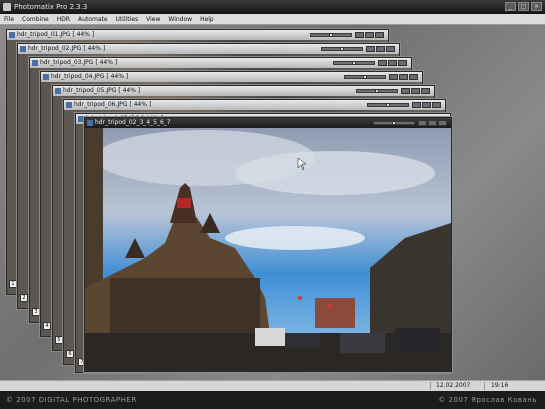 This screenshot has width=545, height=409. I want to click on menu-utilities: Utilities, so click(127, 19).